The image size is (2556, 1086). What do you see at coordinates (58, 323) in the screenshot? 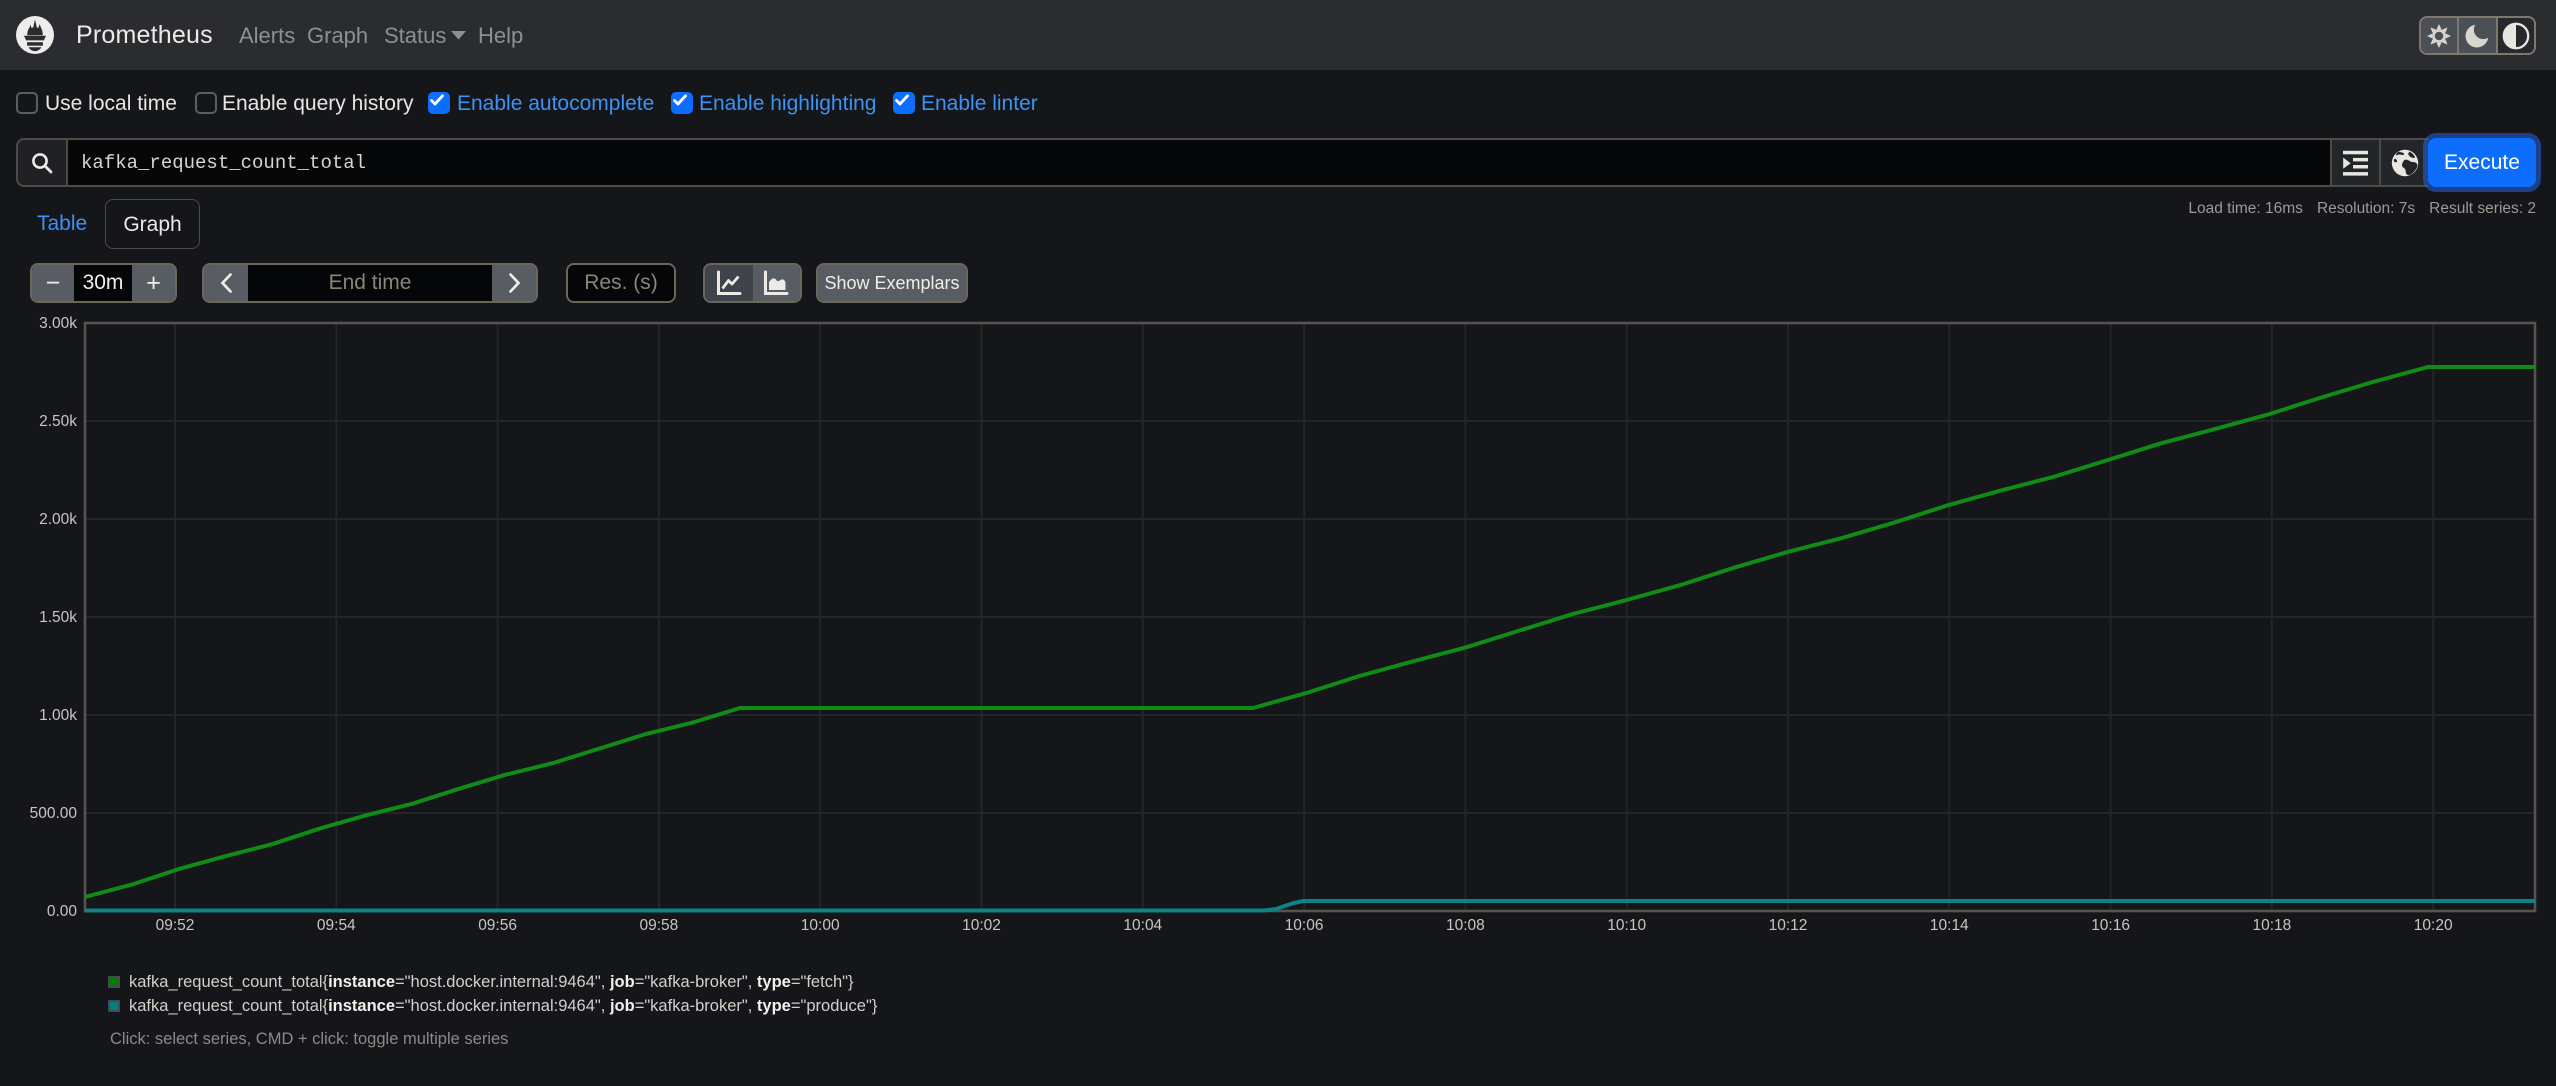
I see `svg-text: 3.00k` at bounding box center [58, 323].